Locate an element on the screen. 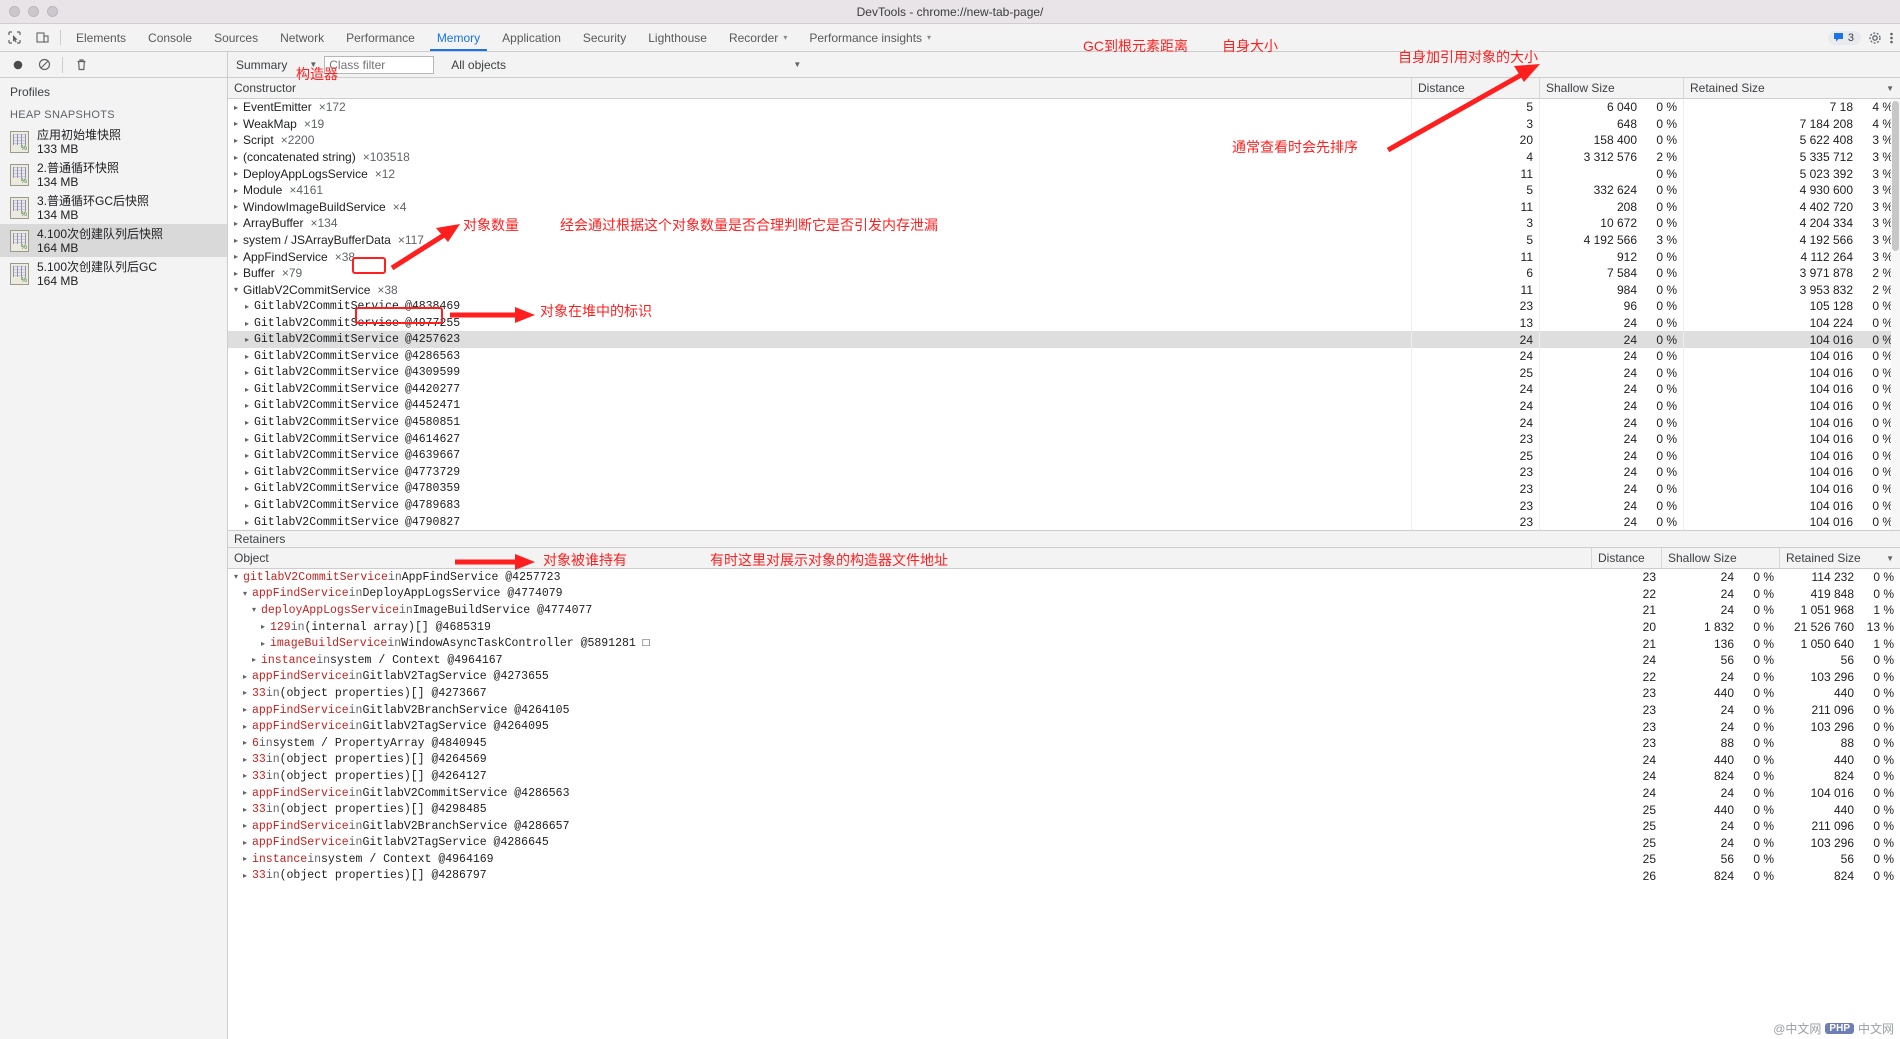 This screenshot has width=1900, height=1039. column-header-retainer-retained: Retained Size ▼ is located at coordinates (1840, 558).